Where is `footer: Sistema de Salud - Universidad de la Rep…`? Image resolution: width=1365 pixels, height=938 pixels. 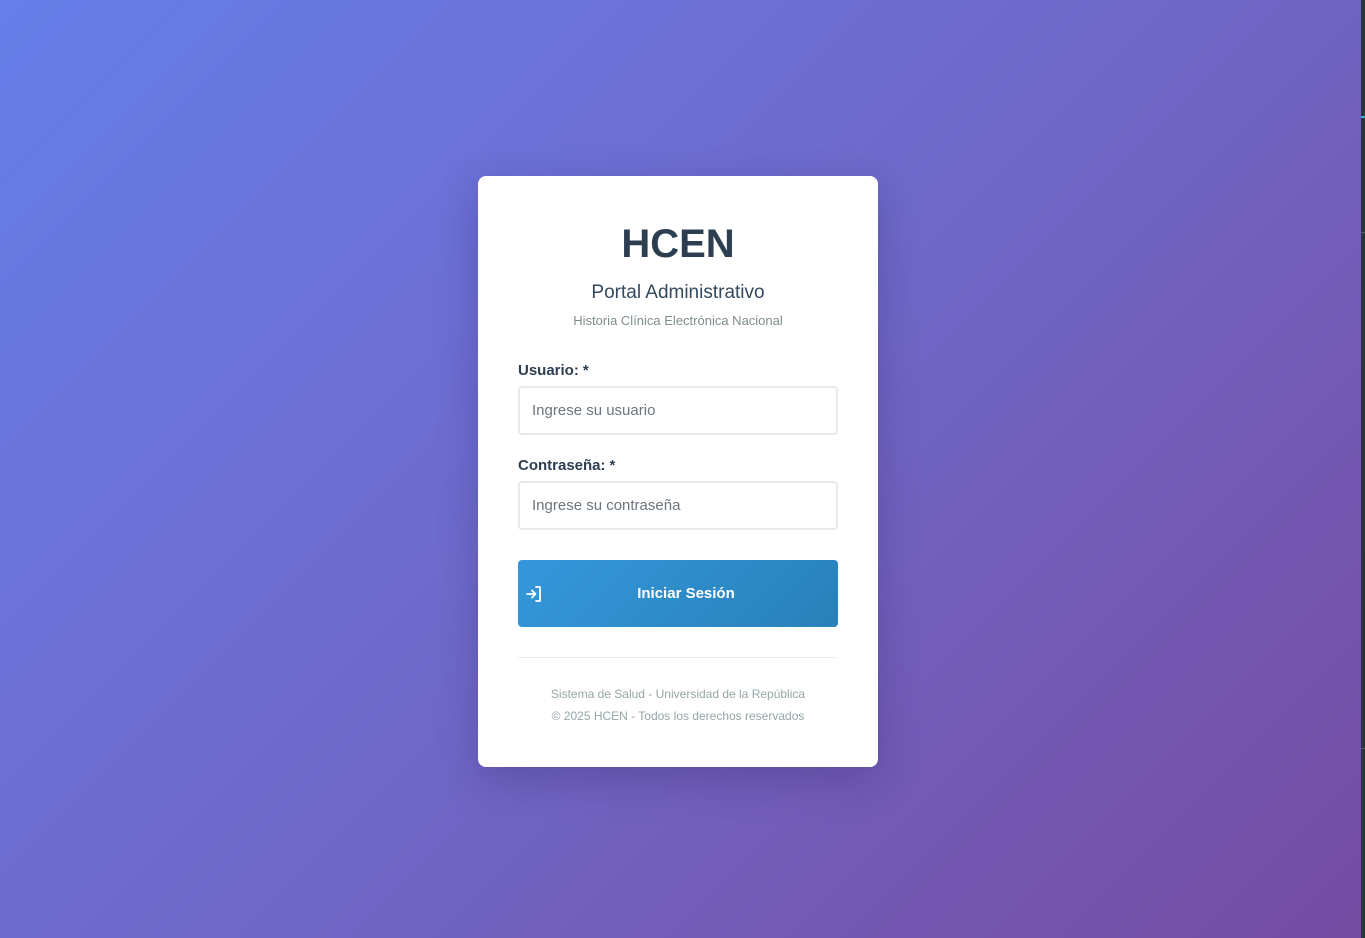
footer: Sistema de Salud - Universidad de la Rep… is located at coordinates (678, 705).